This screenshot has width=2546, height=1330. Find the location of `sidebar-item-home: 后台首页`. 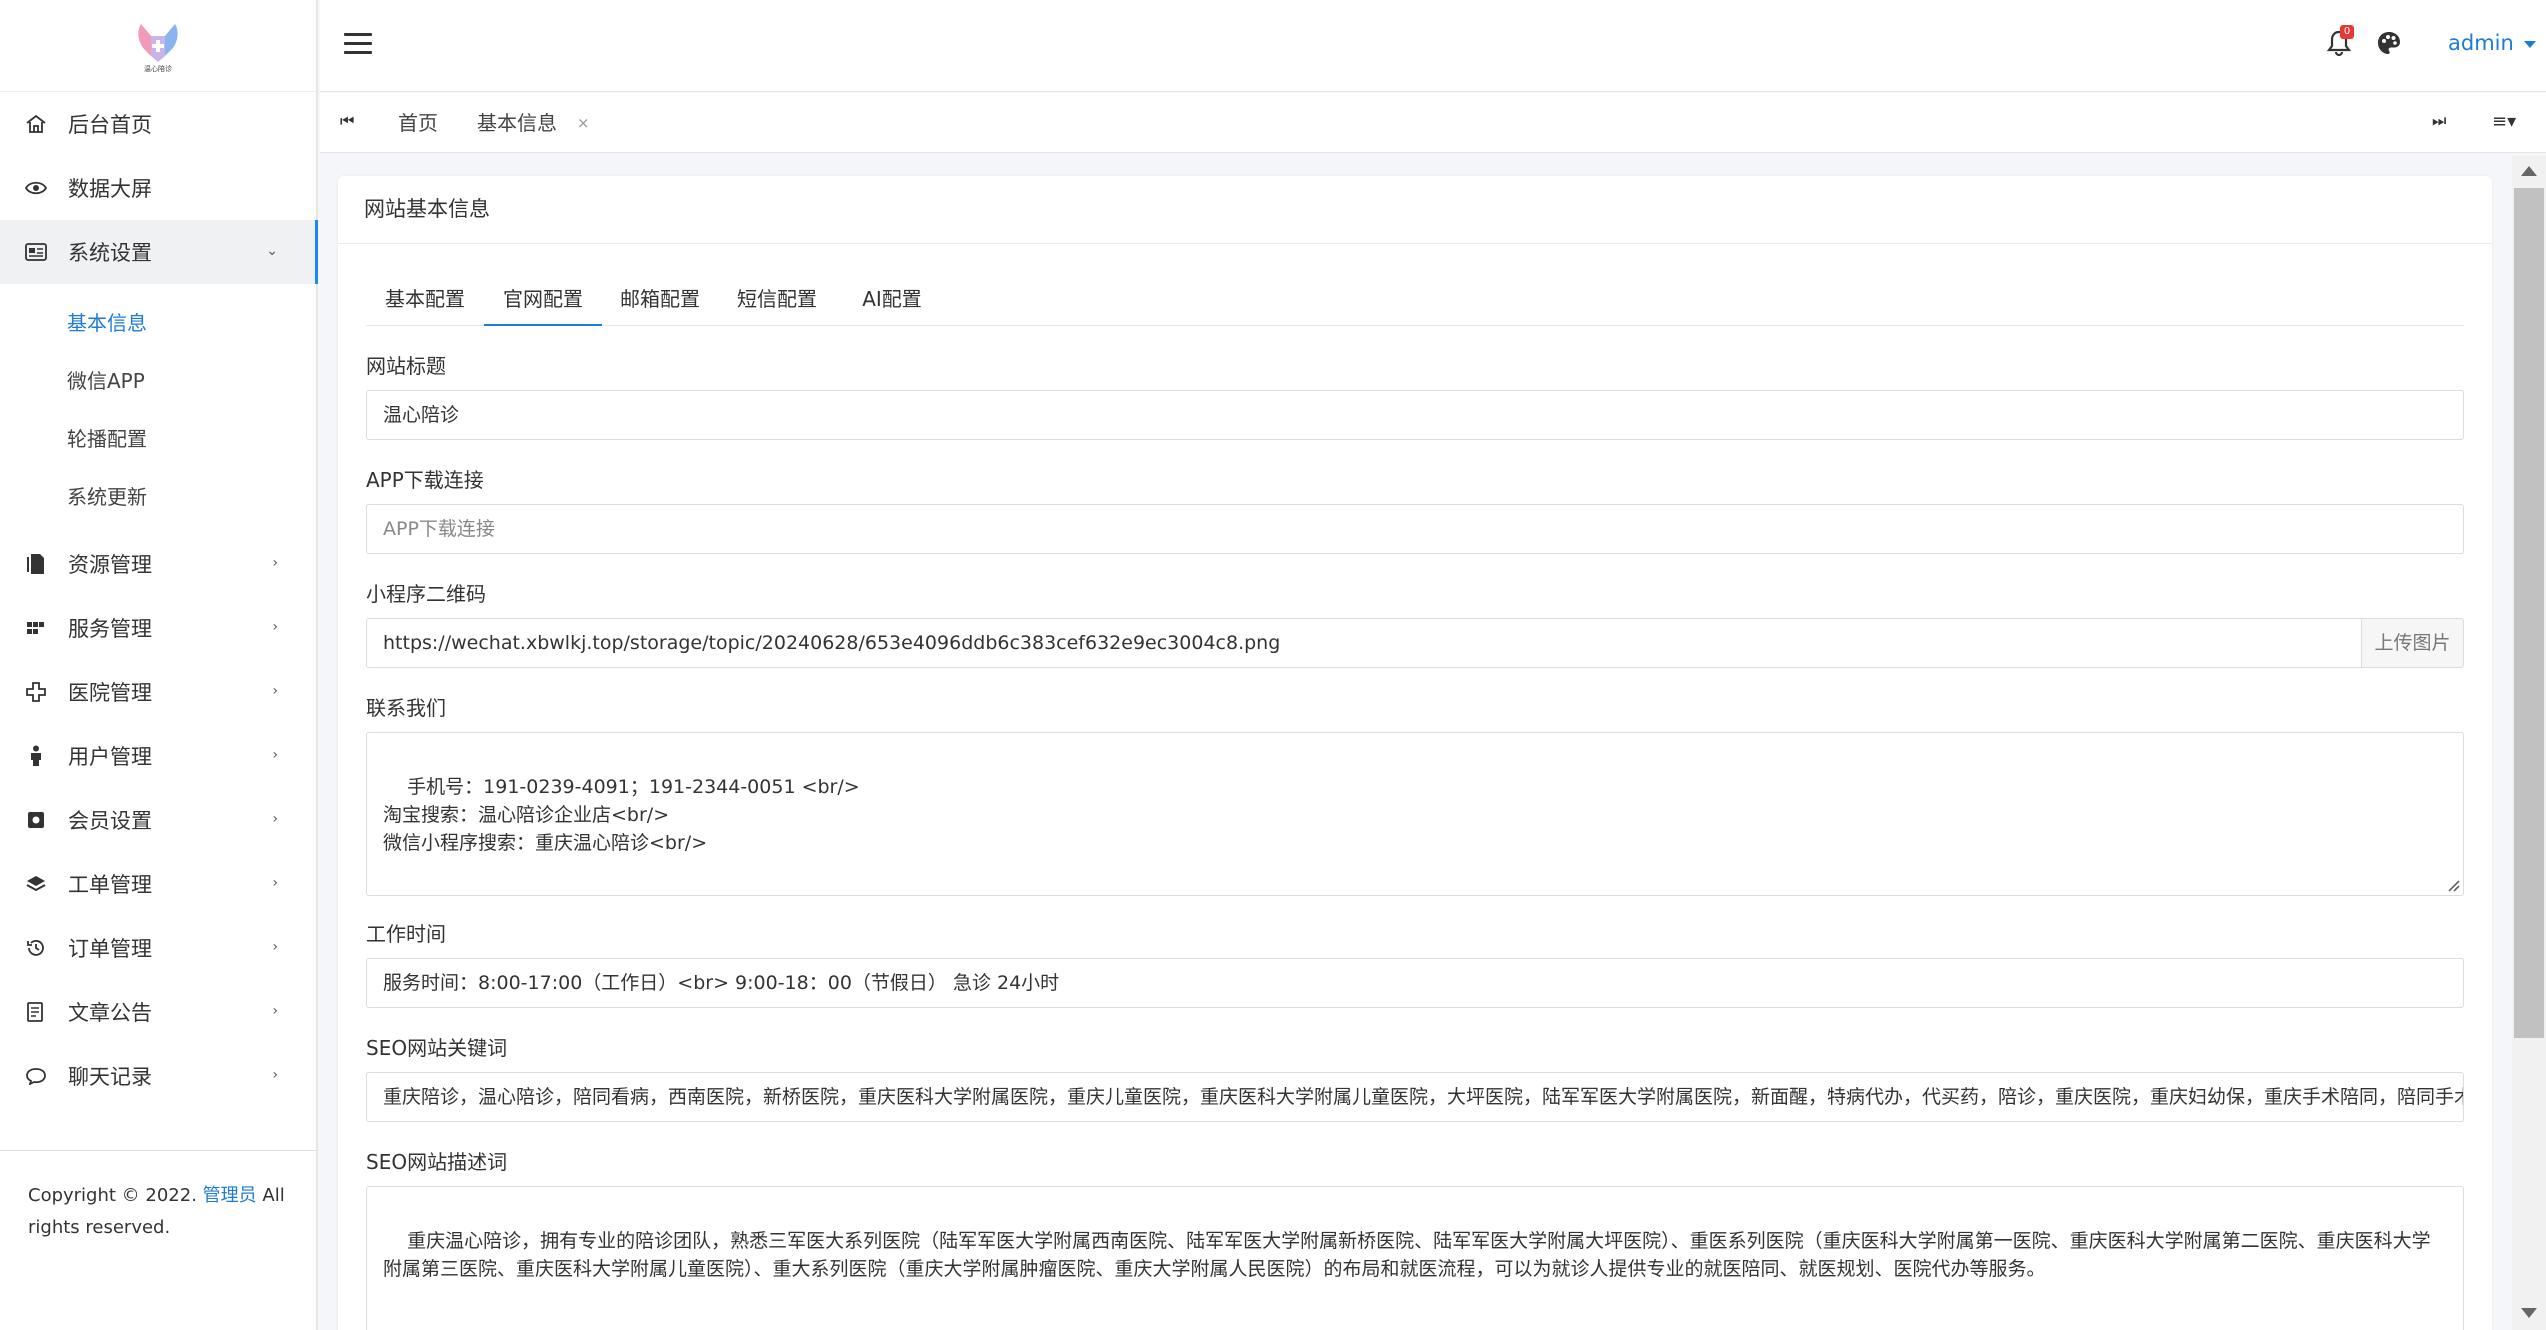

sidebar-item-home: 后台首页 is located at coordinates (158, 124).